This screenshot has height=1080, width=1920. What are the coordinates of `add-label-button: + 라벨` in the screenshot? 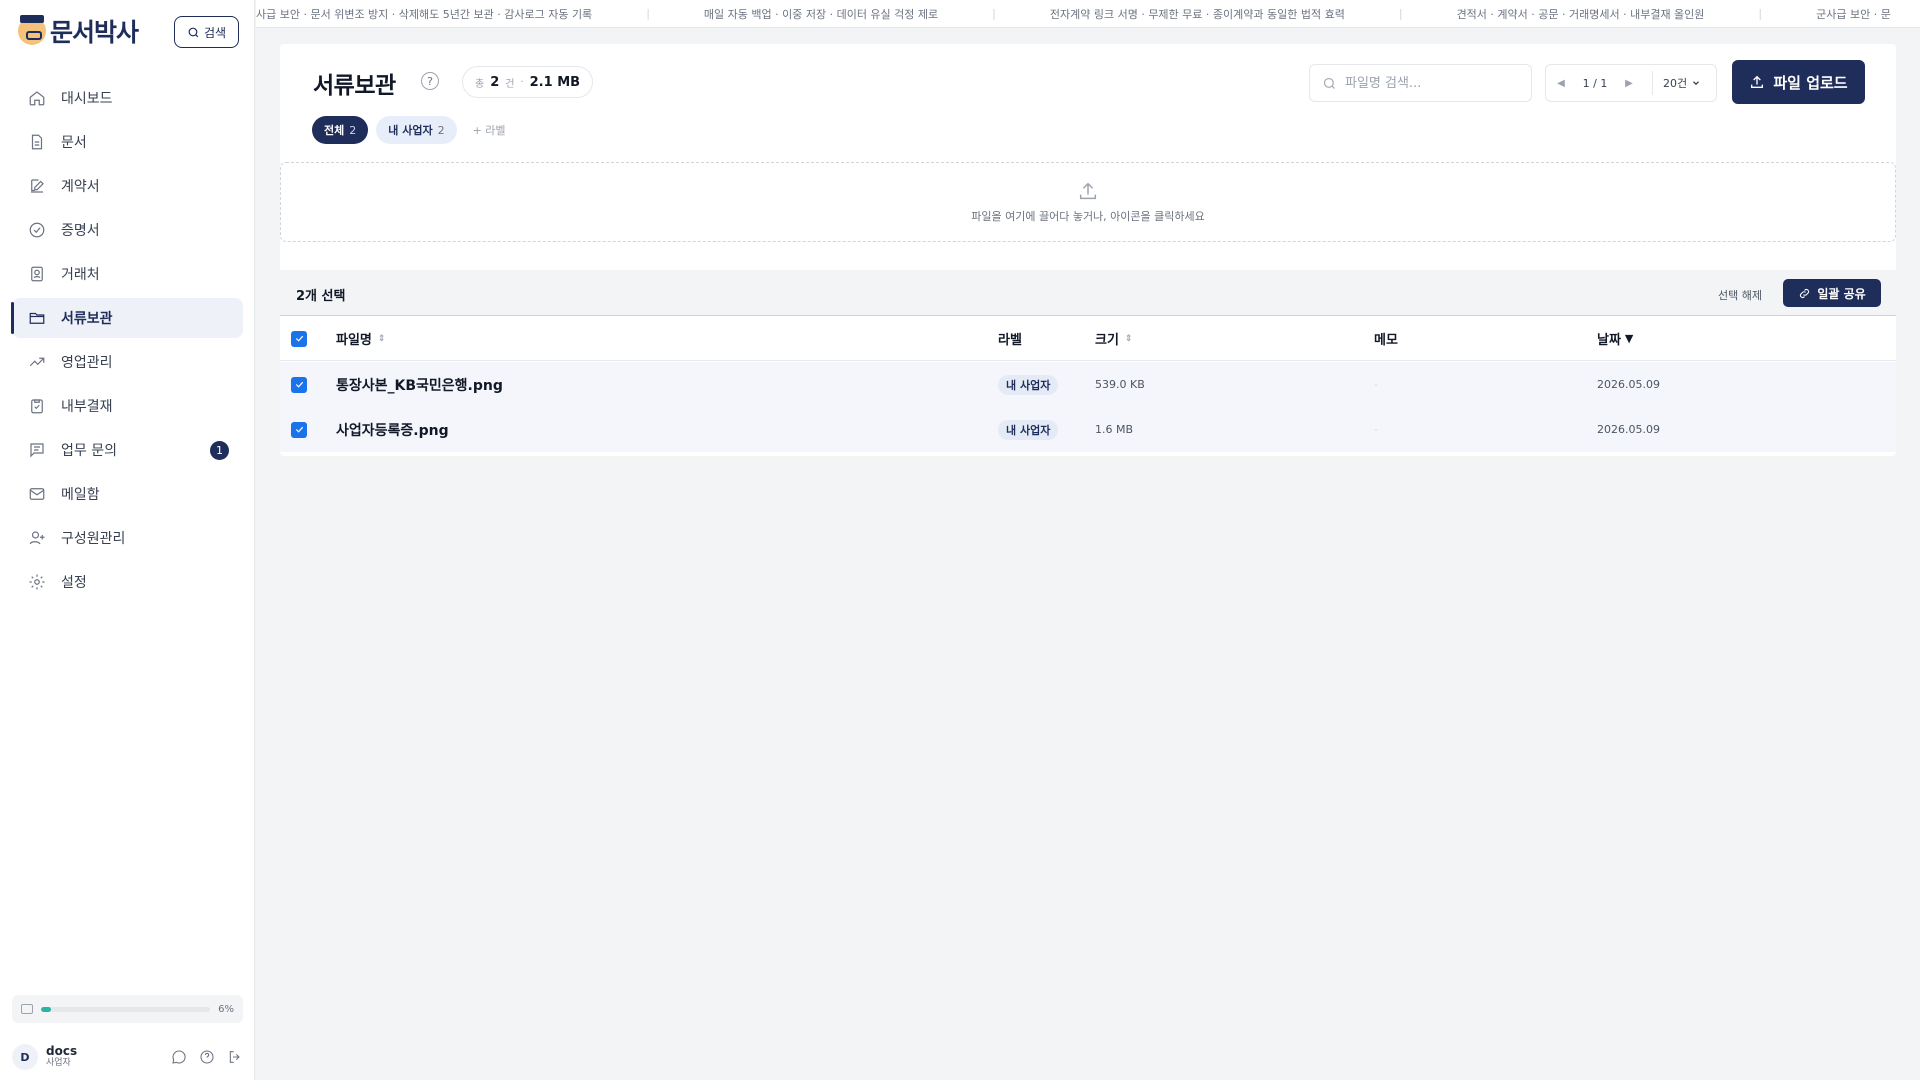 It's located at (489, 130).